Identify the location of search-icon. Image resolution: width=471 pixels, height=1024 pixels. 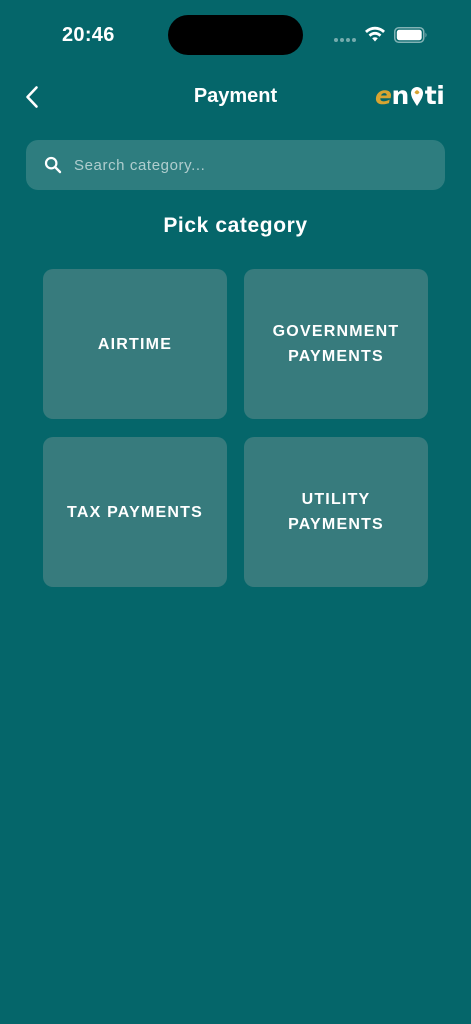
(53, 165).